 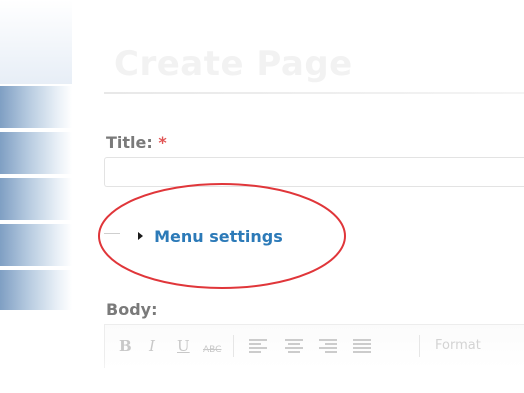 What do you see at coordinates (183, 346) in the screenshot?
I see `underline-button: U` at bounding box center [183, 346].